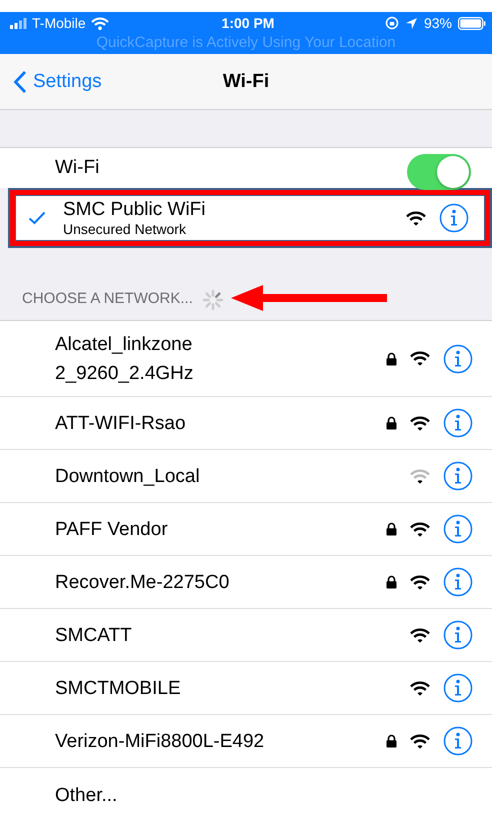  Describe the element at coordinates (99, 23) in the screenshot. I see `wifi-icon` at that location.